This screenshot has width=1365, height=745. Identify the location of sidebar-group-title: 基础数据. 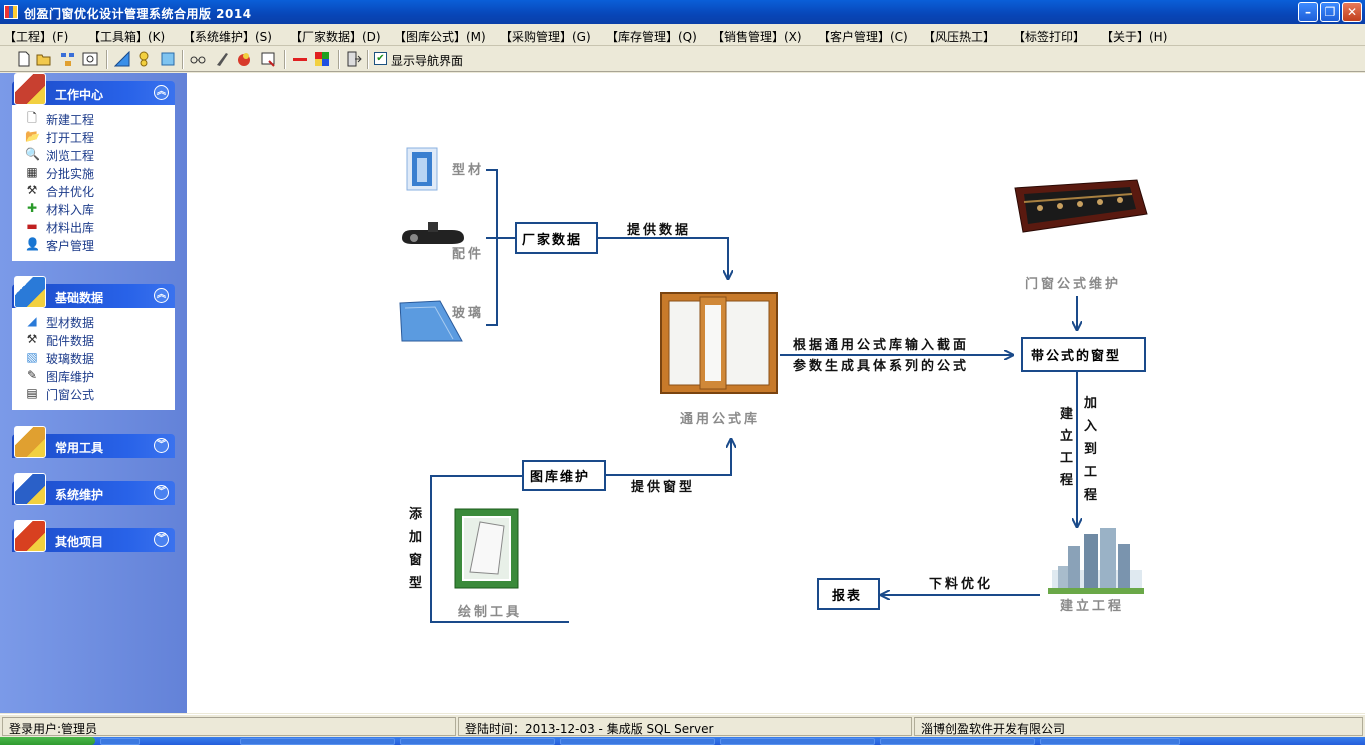
(79, 298).